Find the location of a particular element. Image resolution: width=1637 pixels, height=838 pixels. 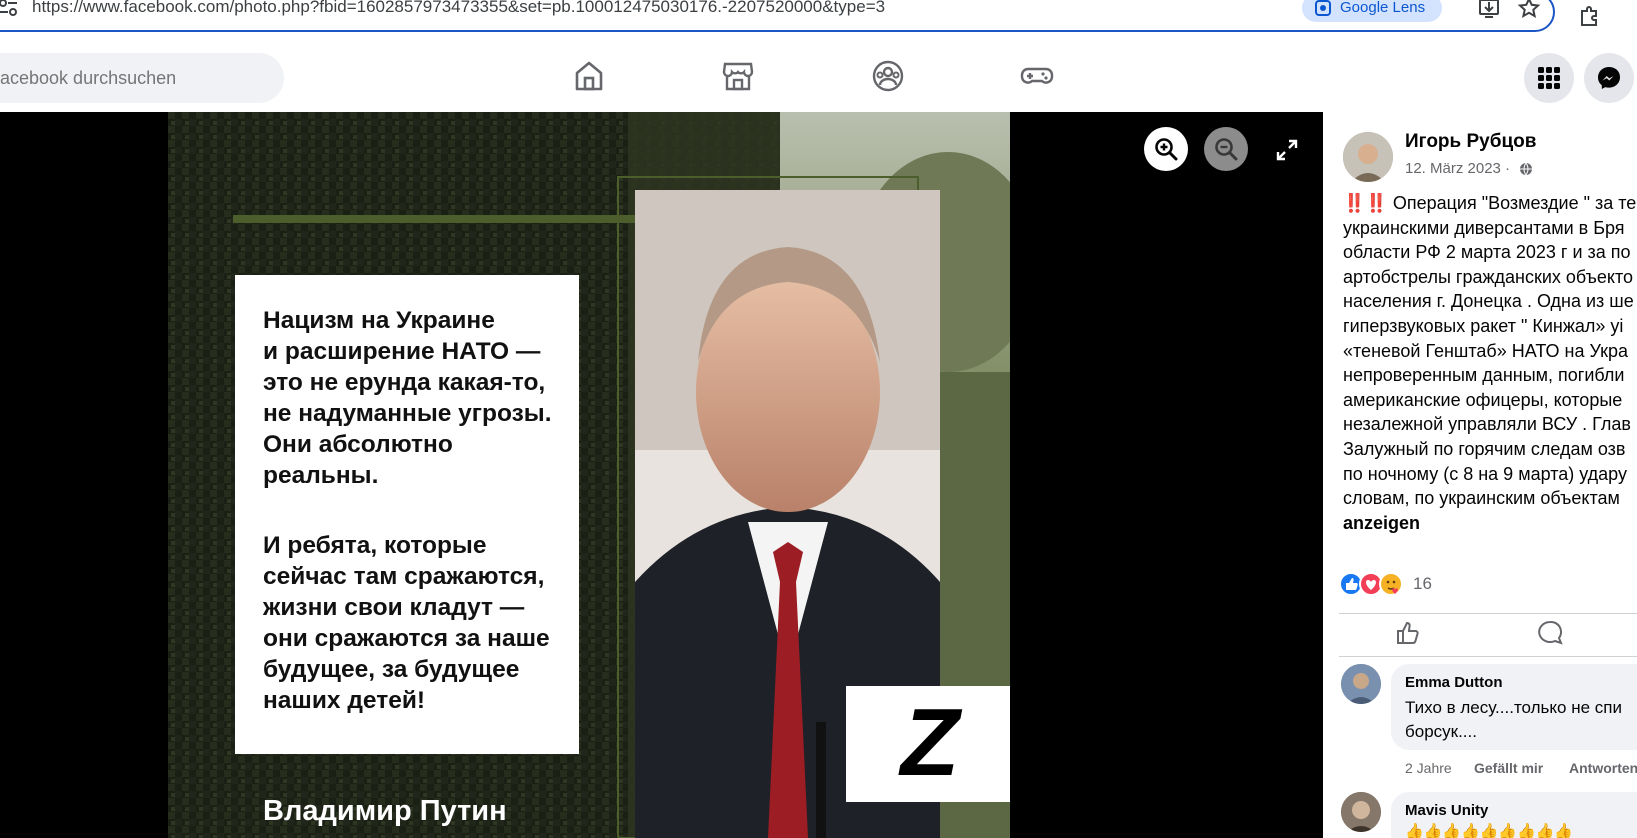

extension-icon is located at coordinates (1590, 15).